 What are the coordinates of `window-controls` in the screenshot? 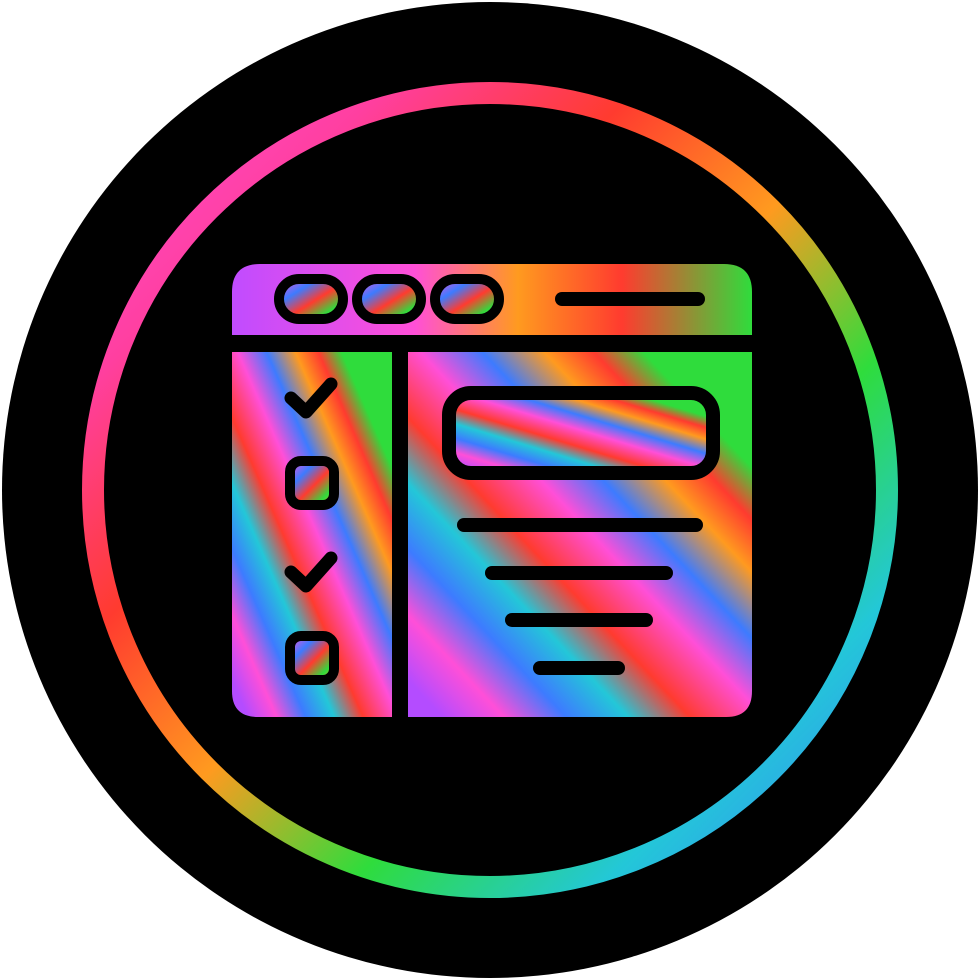 It's located at (389, 299).